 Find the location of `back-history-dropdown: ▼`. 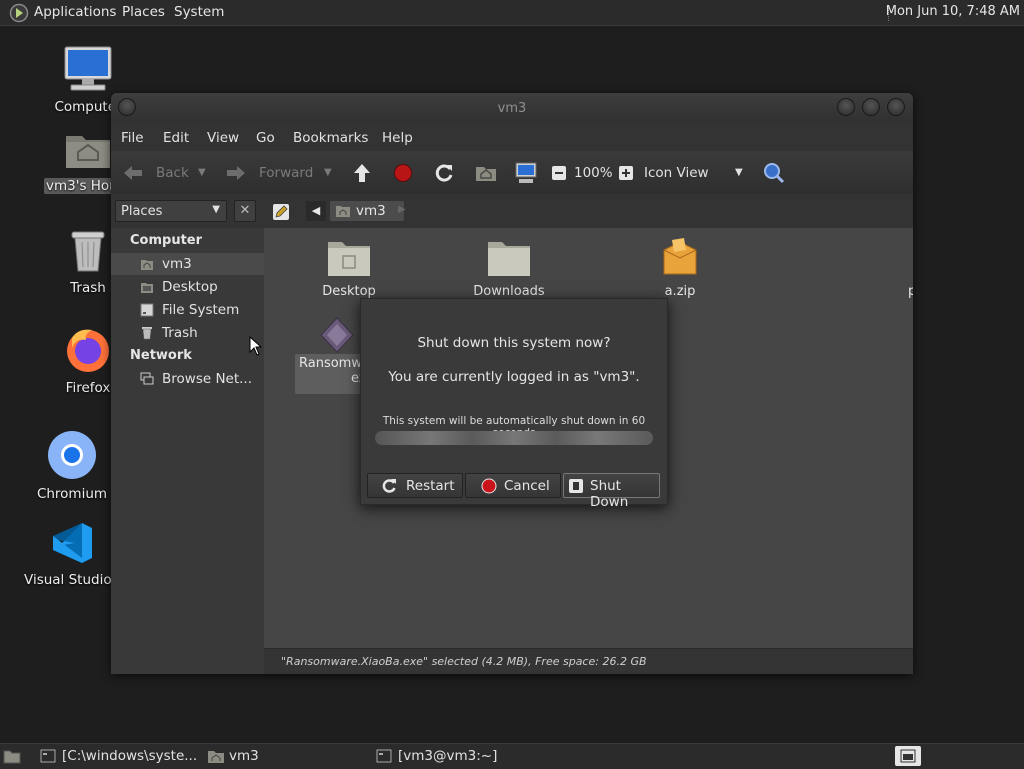

back-history-dropdown: ▼ is located at coordinates (202, 172).